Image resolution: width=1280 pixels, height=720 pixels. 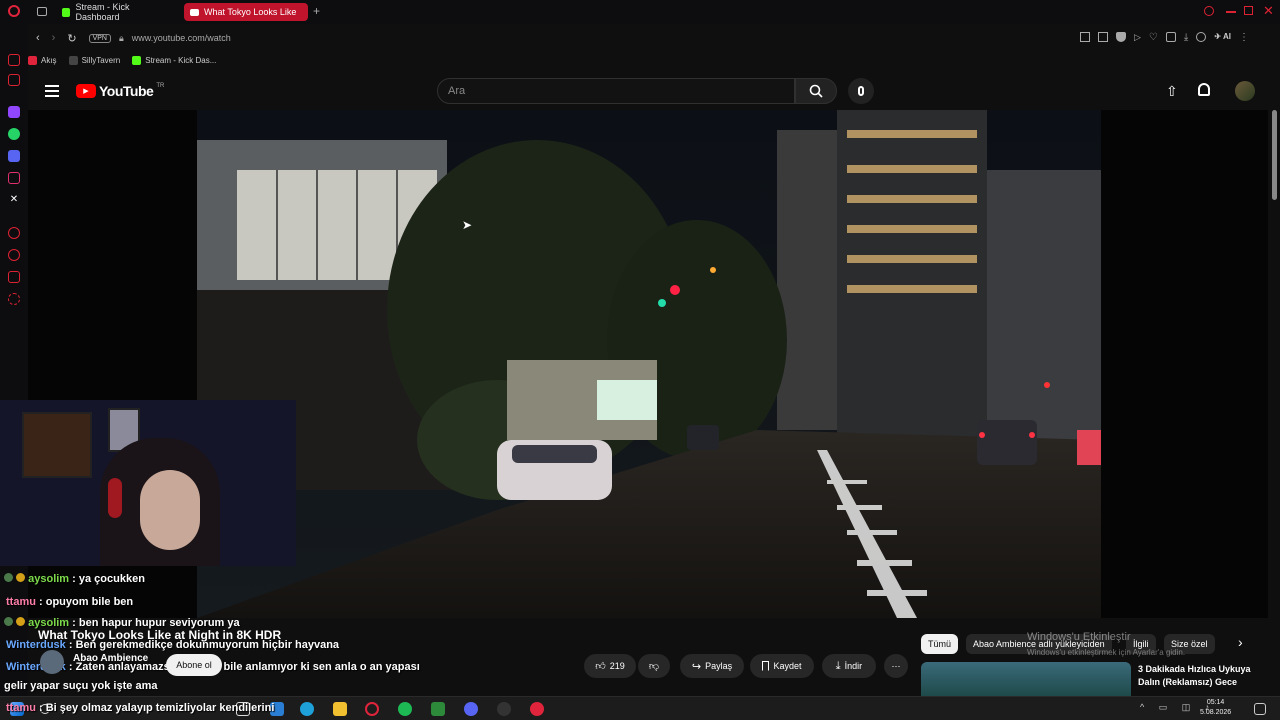 What do you see at coordinates (120, 91) in the screenshot?
I see `youtube-logo: ▶ YouTube TR` at bounding box center [120, 91].